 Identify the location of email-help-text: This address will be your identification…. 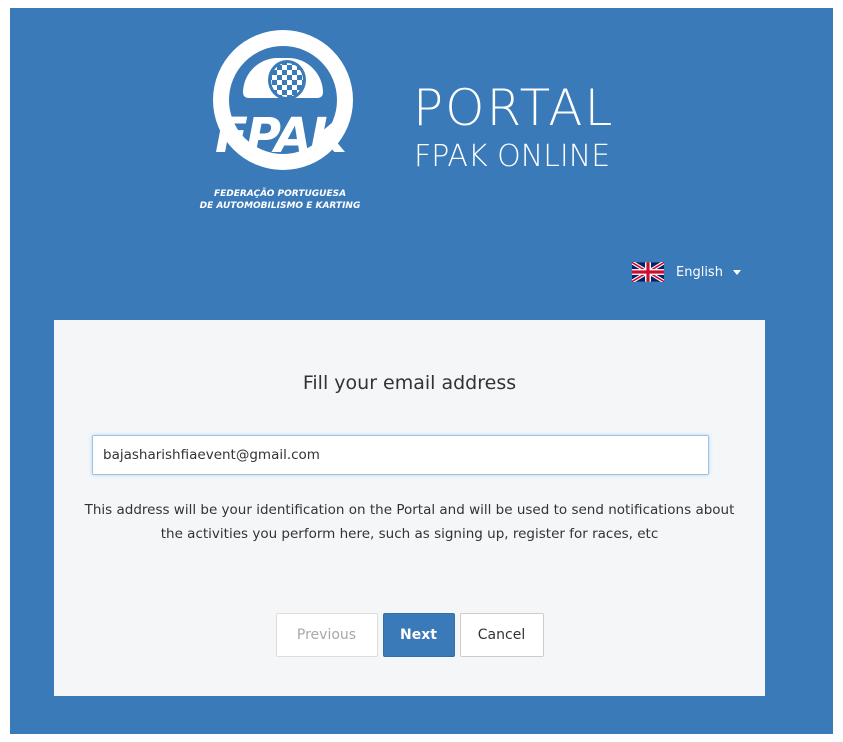
(409, 522).